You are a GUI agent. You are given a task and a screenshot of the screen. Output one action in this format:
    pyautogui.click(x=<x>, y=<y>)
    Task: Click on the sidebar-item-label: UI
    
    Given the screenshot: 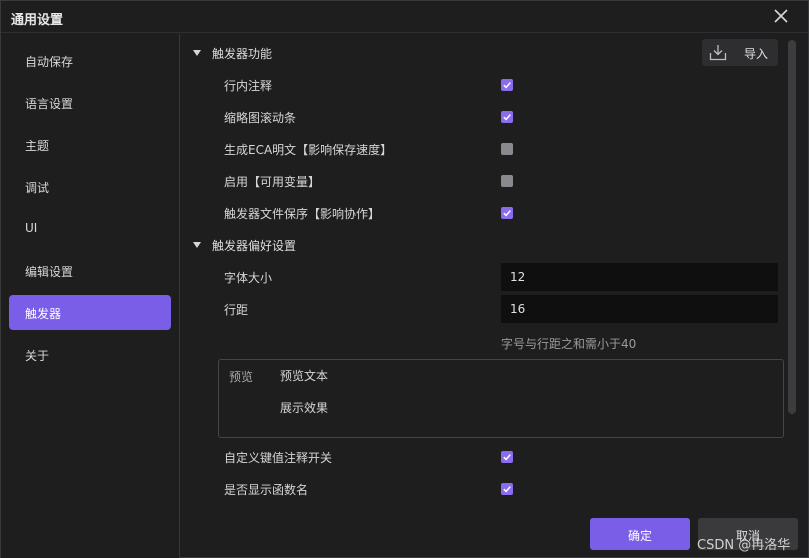 What is the action you would take?
    pyautogui.click(x=31, y=228)
    